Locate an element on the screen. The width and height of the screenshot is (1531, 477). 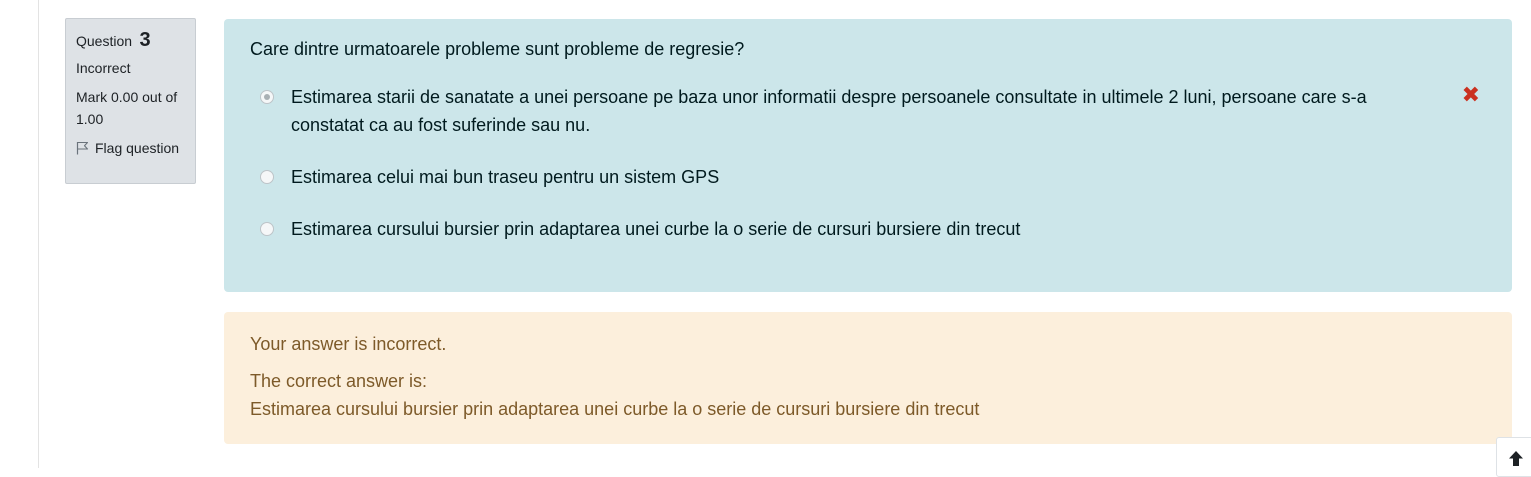
arrow-up-icon is located at coordinates (1516, 458).